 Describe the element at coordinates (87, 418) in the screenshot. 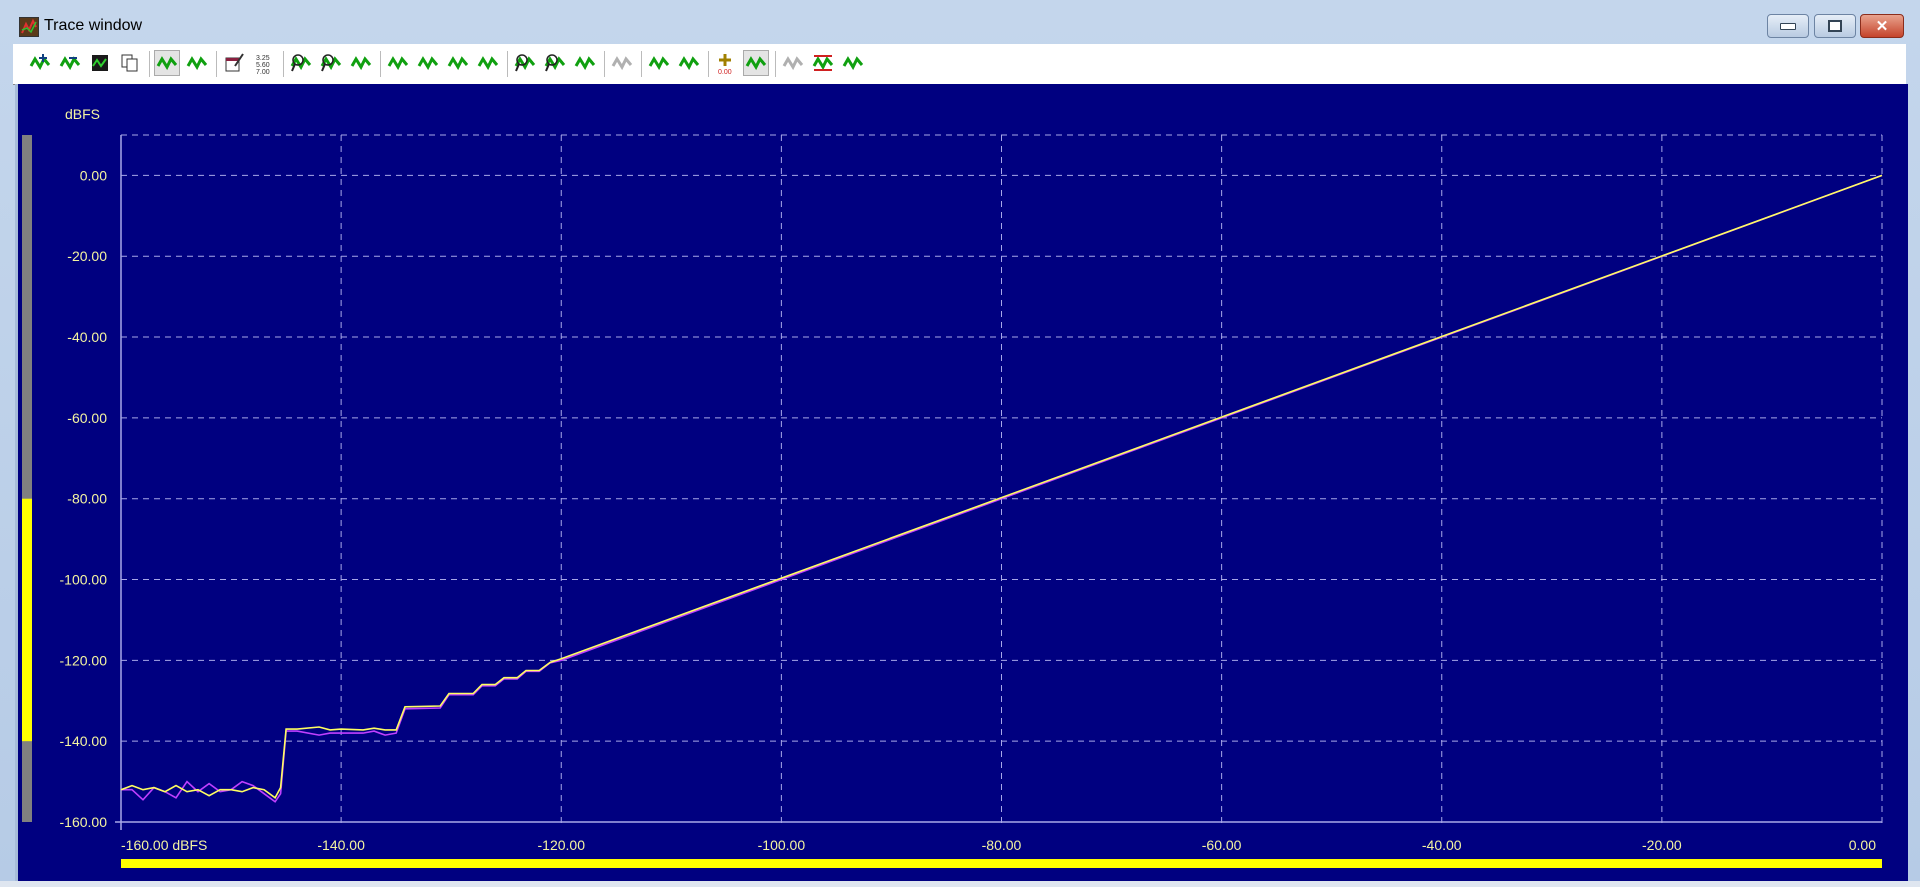

I see `y-tick-label: -60.00` at that location.